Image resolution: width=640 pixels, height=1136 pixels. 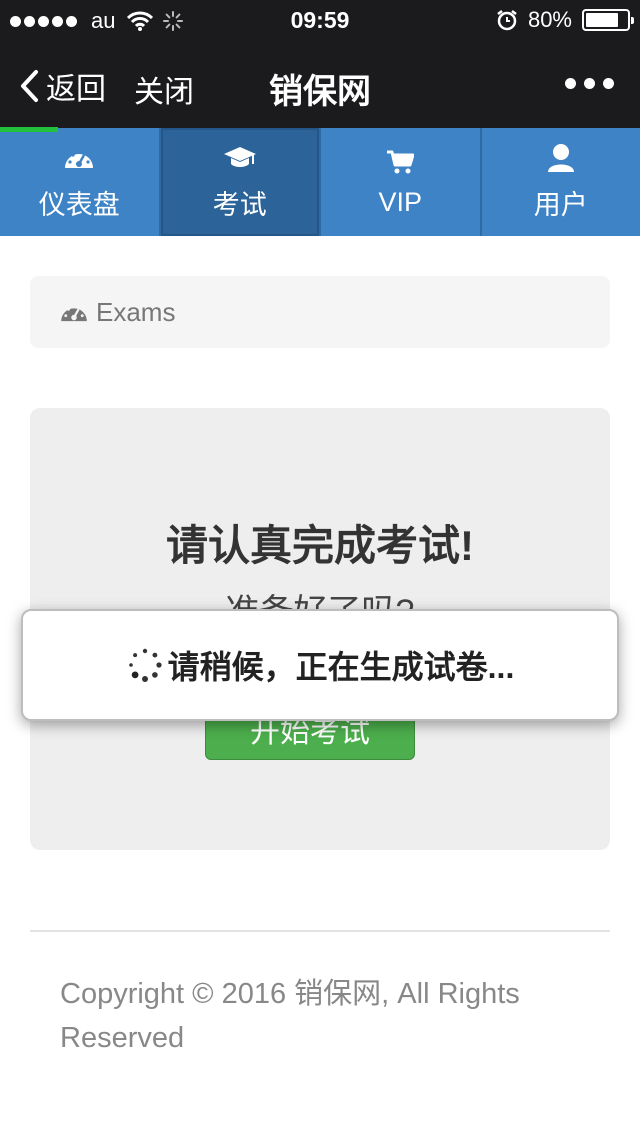 I want to click on page-load-progress, so click(x=29, y=129).